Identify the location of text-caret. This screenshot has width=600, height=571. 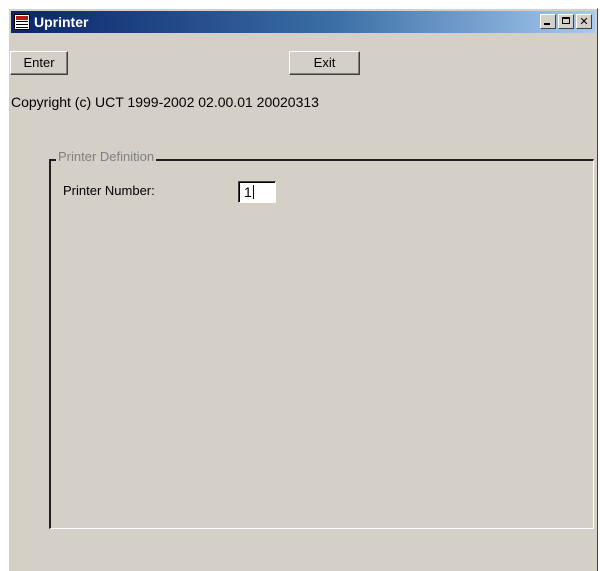
(253, 192).